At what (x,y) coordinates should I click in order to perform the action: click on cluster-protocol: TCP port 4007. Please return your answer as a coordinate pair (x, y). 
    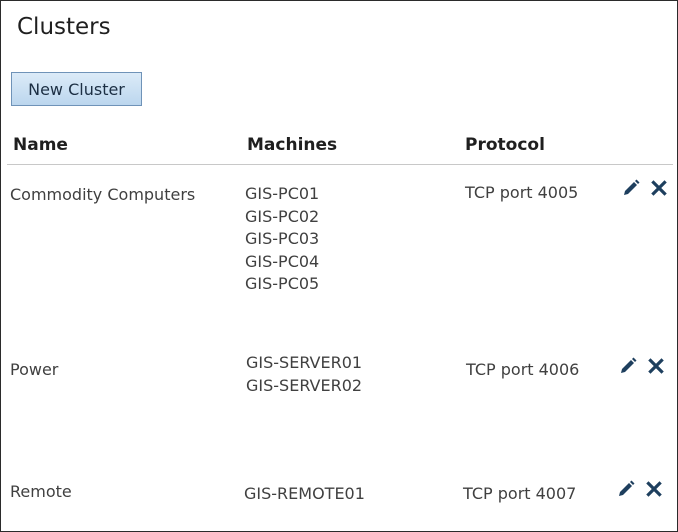
    Looking at the image, I should click on (520, 493).